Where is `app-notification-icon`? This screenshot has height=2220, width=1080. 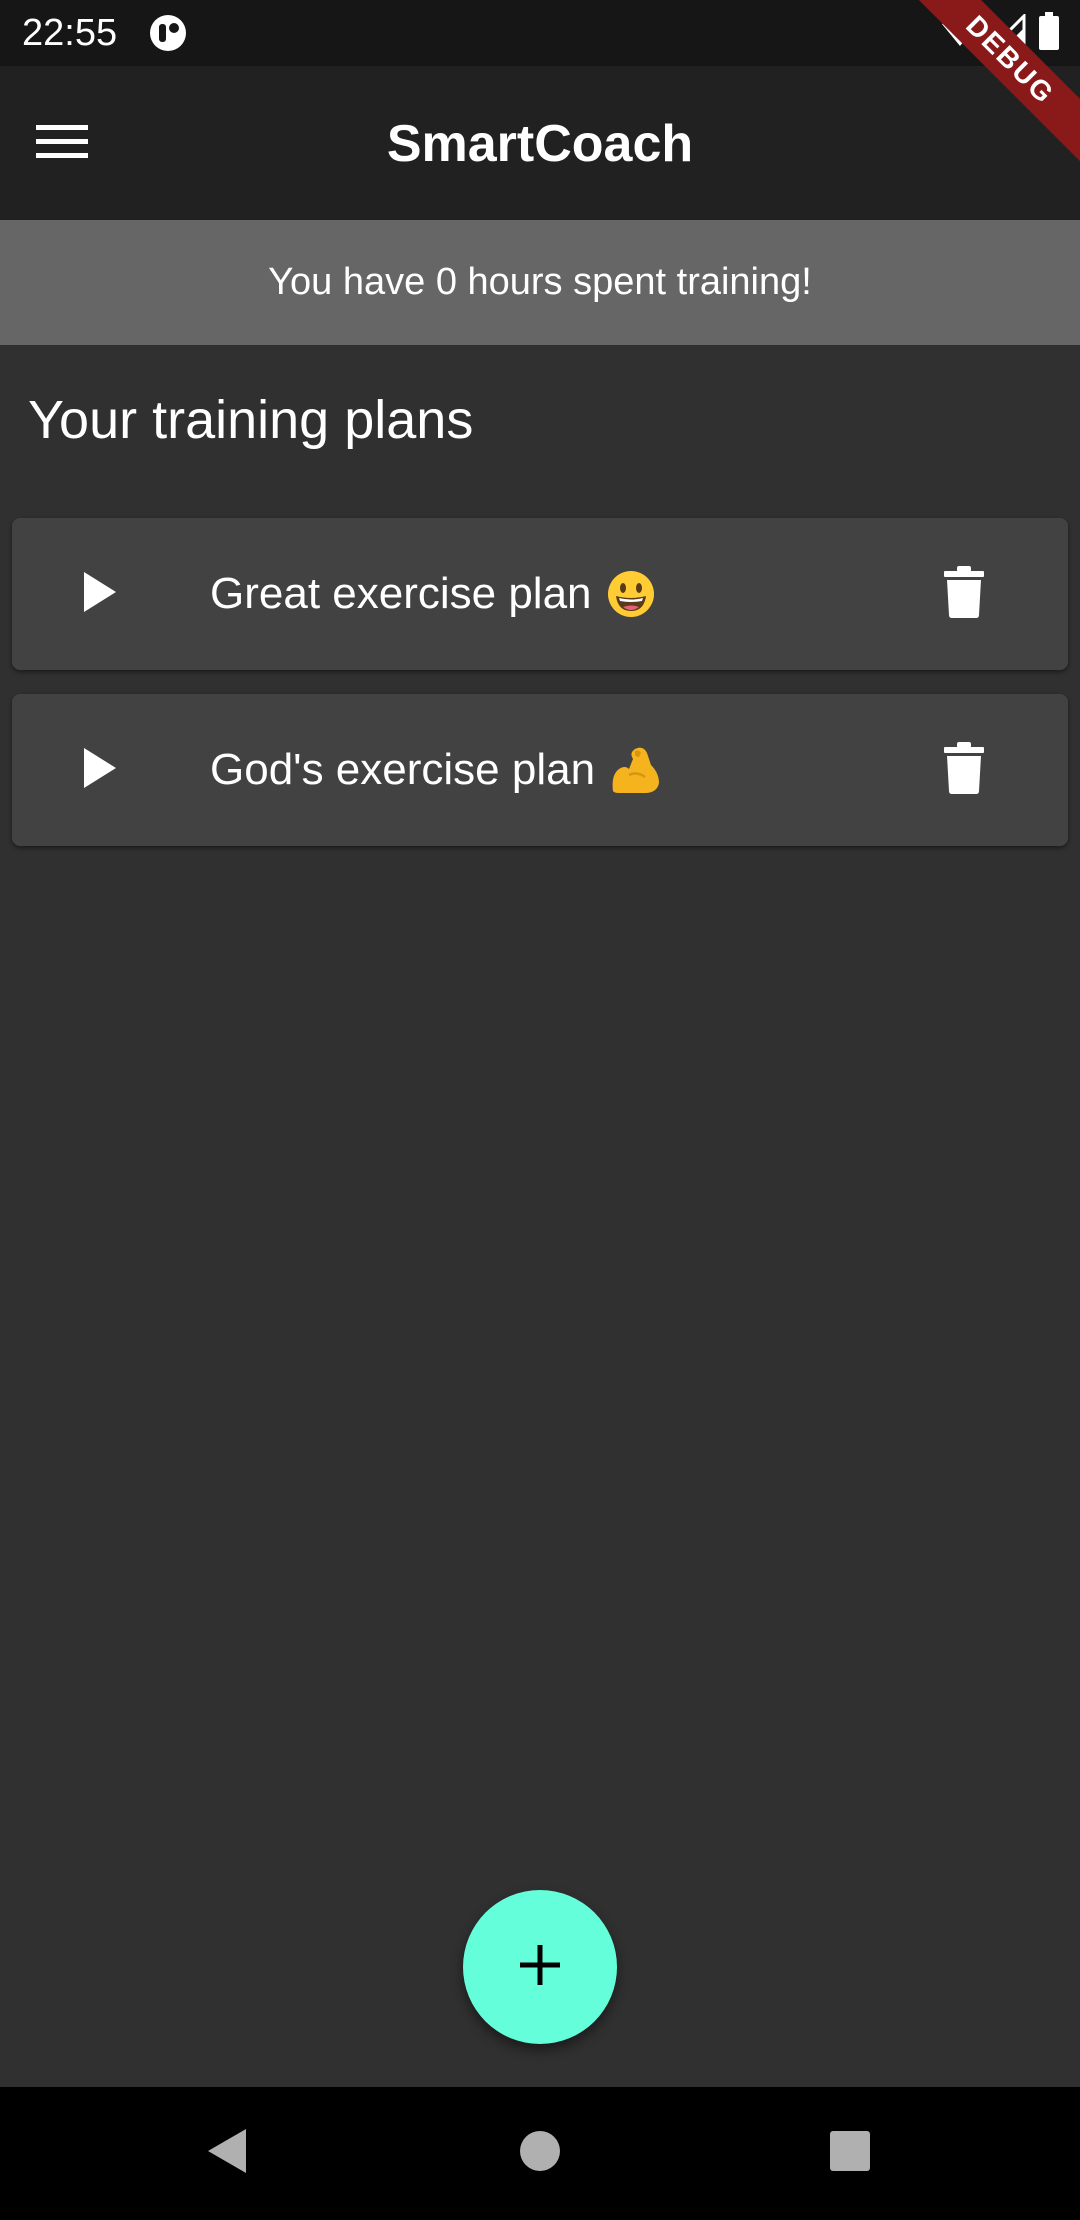
app-notification-icon is located at coordinates (168, 33).